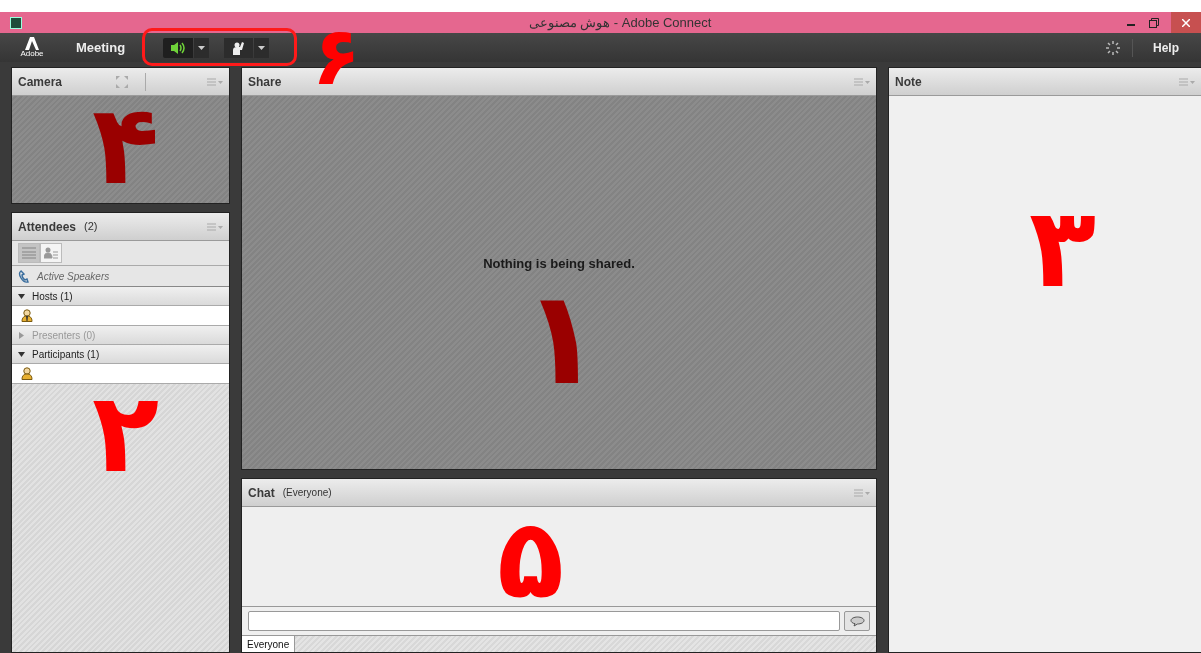 Image resolution: width=1201 pixels, height=653 pixels. I want to click on annotation-numeral: ۲, so click(126, 433).